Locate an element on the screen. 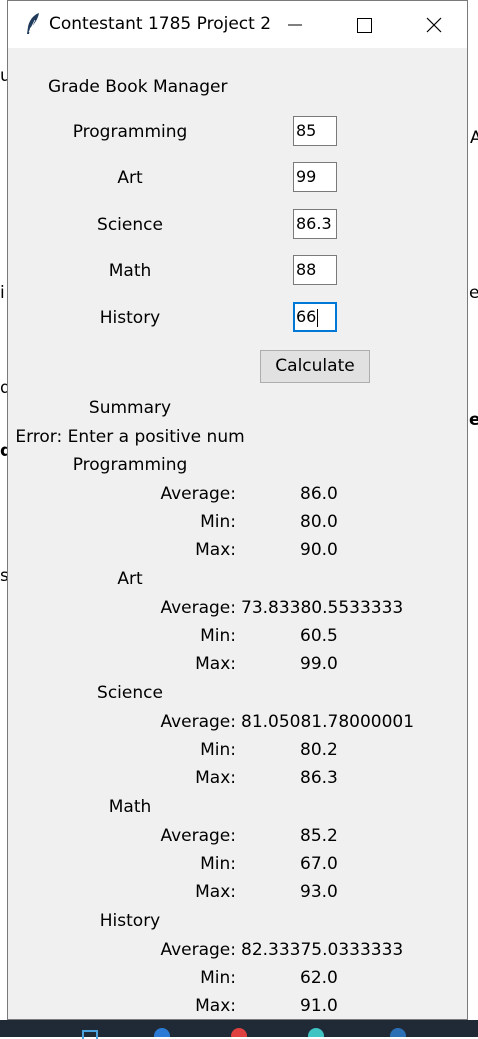 The width and height of the screenshot is (478, 1039). math-label: Math is located at coordinates (130, 271).